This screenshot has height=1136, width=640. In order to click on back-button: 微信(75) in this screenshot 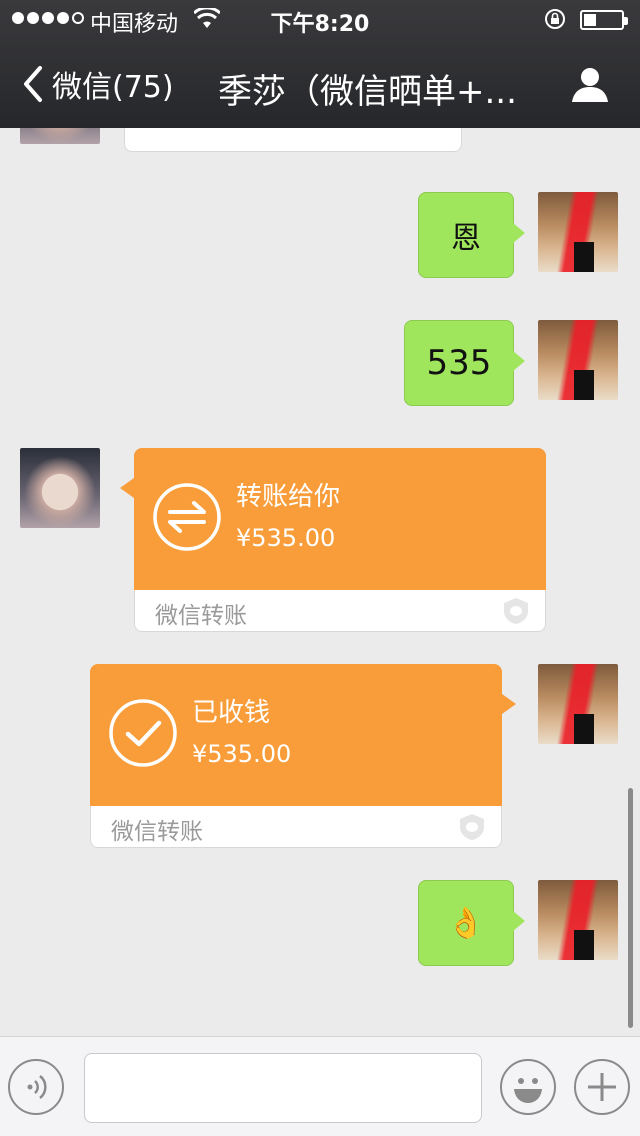, I will do `click(96, 84)`.